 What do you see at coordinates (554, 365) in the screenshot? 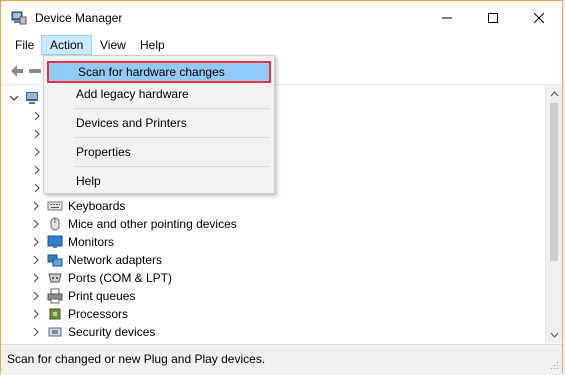
I see `resize-grip-icon` at bounding box center [554, 365].